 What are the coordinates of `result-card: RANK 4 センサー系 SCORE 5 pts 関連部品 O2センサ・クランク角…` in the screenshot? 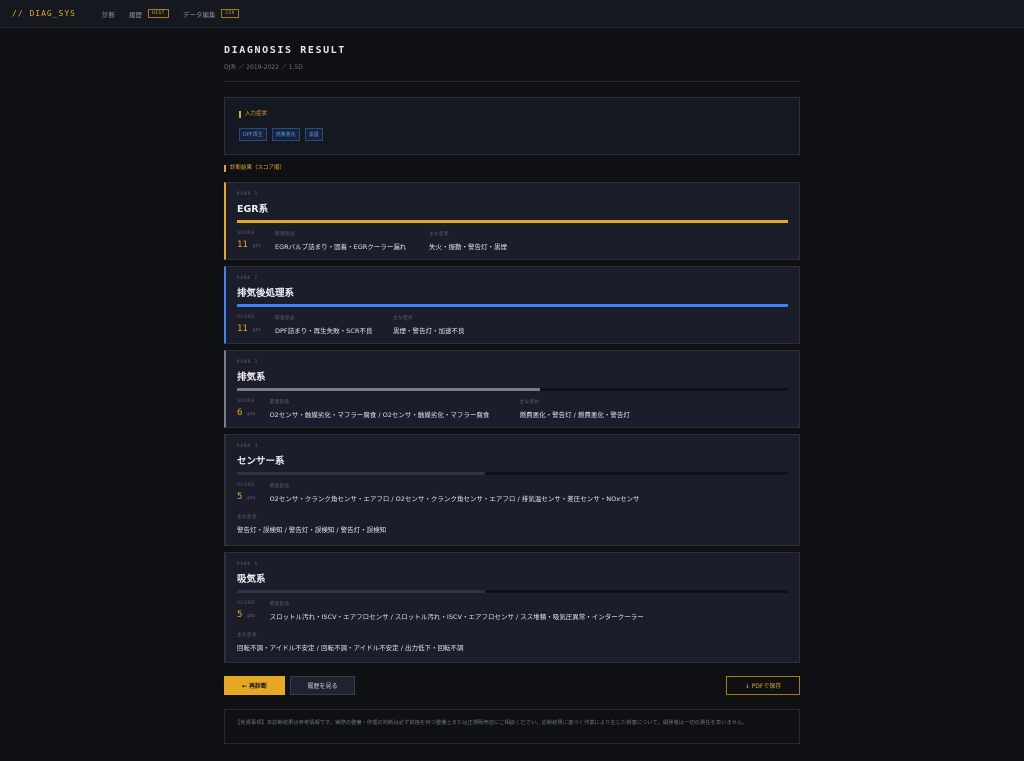 It's located at (512, 490).